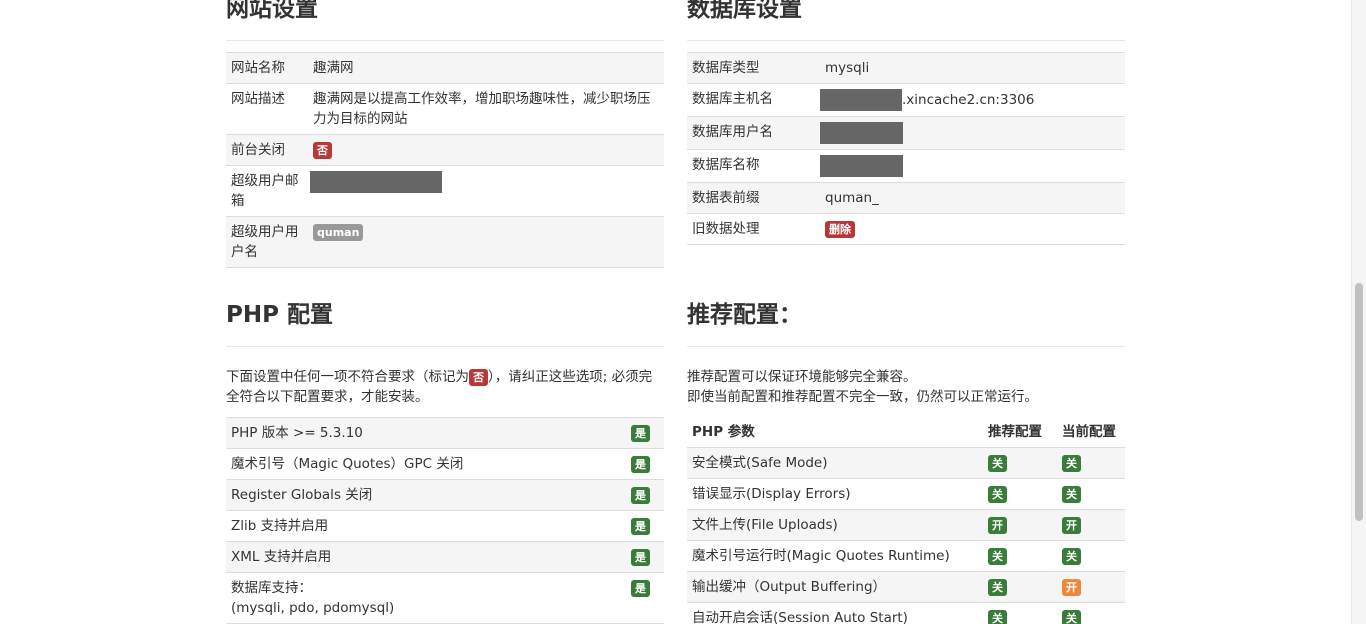 Image resolution: width=1366 pixels, height=624 pixels. Describe the element at coordinates (835, 463) in the screenshot. I see `param-label: 安全模式(Safe Mode)` at that location.